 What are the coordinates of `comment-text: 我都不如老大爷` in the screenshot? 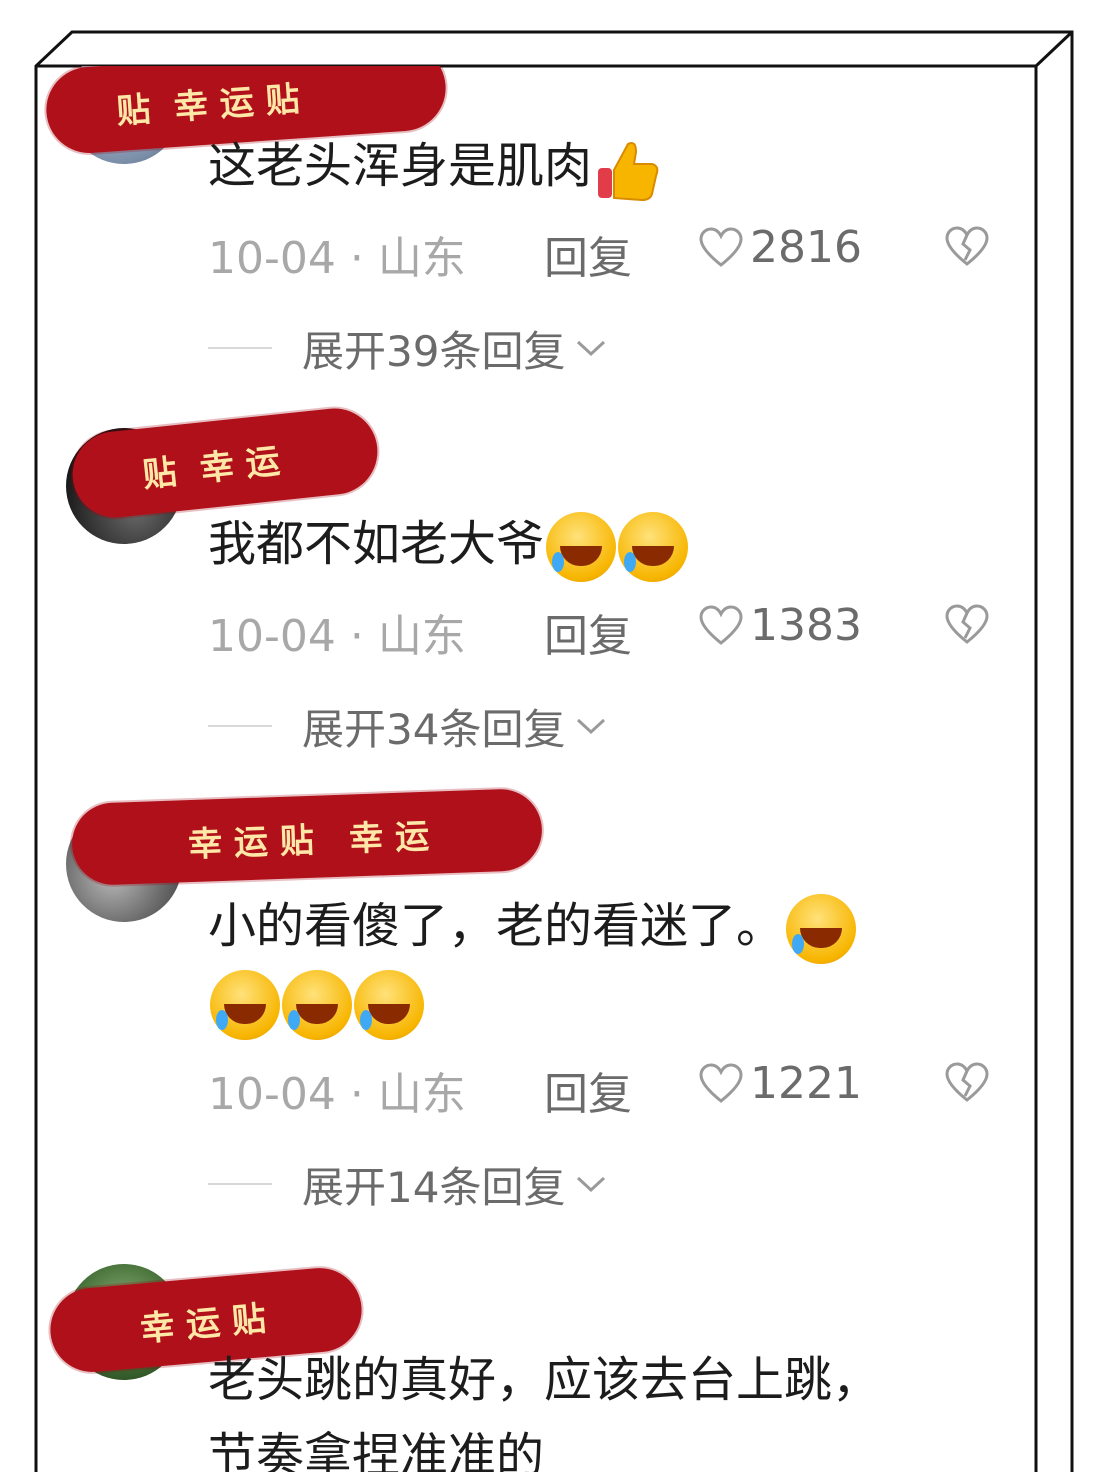 It's located at (448, 547).